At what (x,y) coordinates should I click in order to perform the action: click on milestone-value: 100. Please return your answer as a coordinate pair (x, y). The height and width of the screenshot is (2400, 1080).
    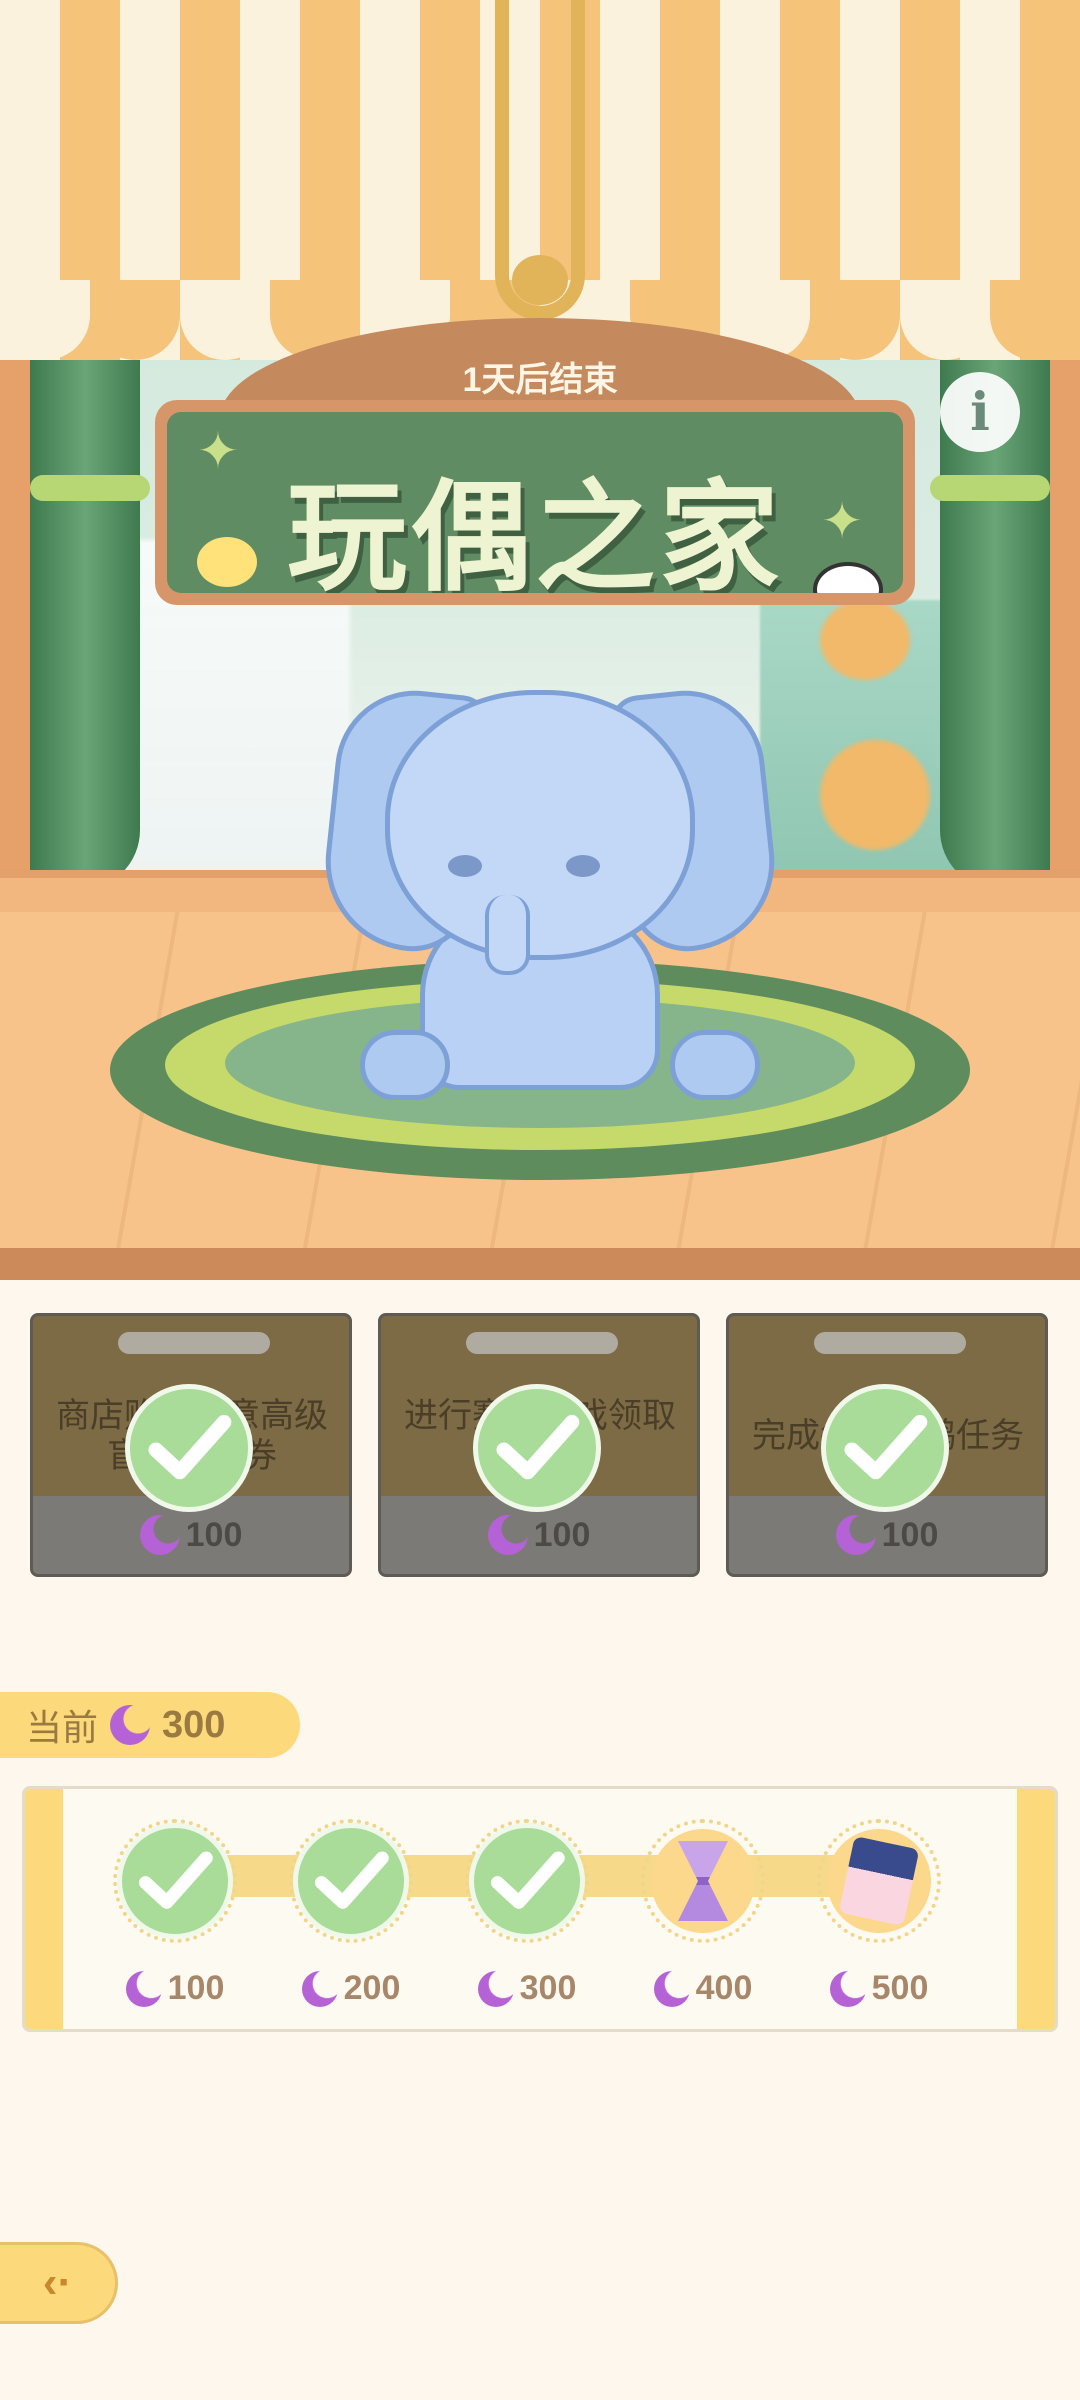
    Looking at the image, I should click on (196, 1988).